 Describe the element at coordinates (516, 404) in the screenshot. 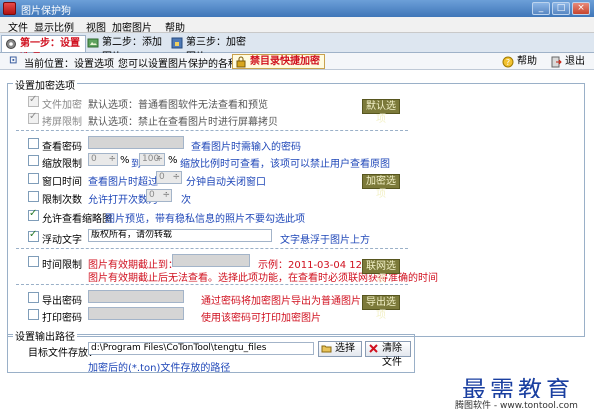

I see `status-text: 腾图软件 - www.tontool.com` at that location.